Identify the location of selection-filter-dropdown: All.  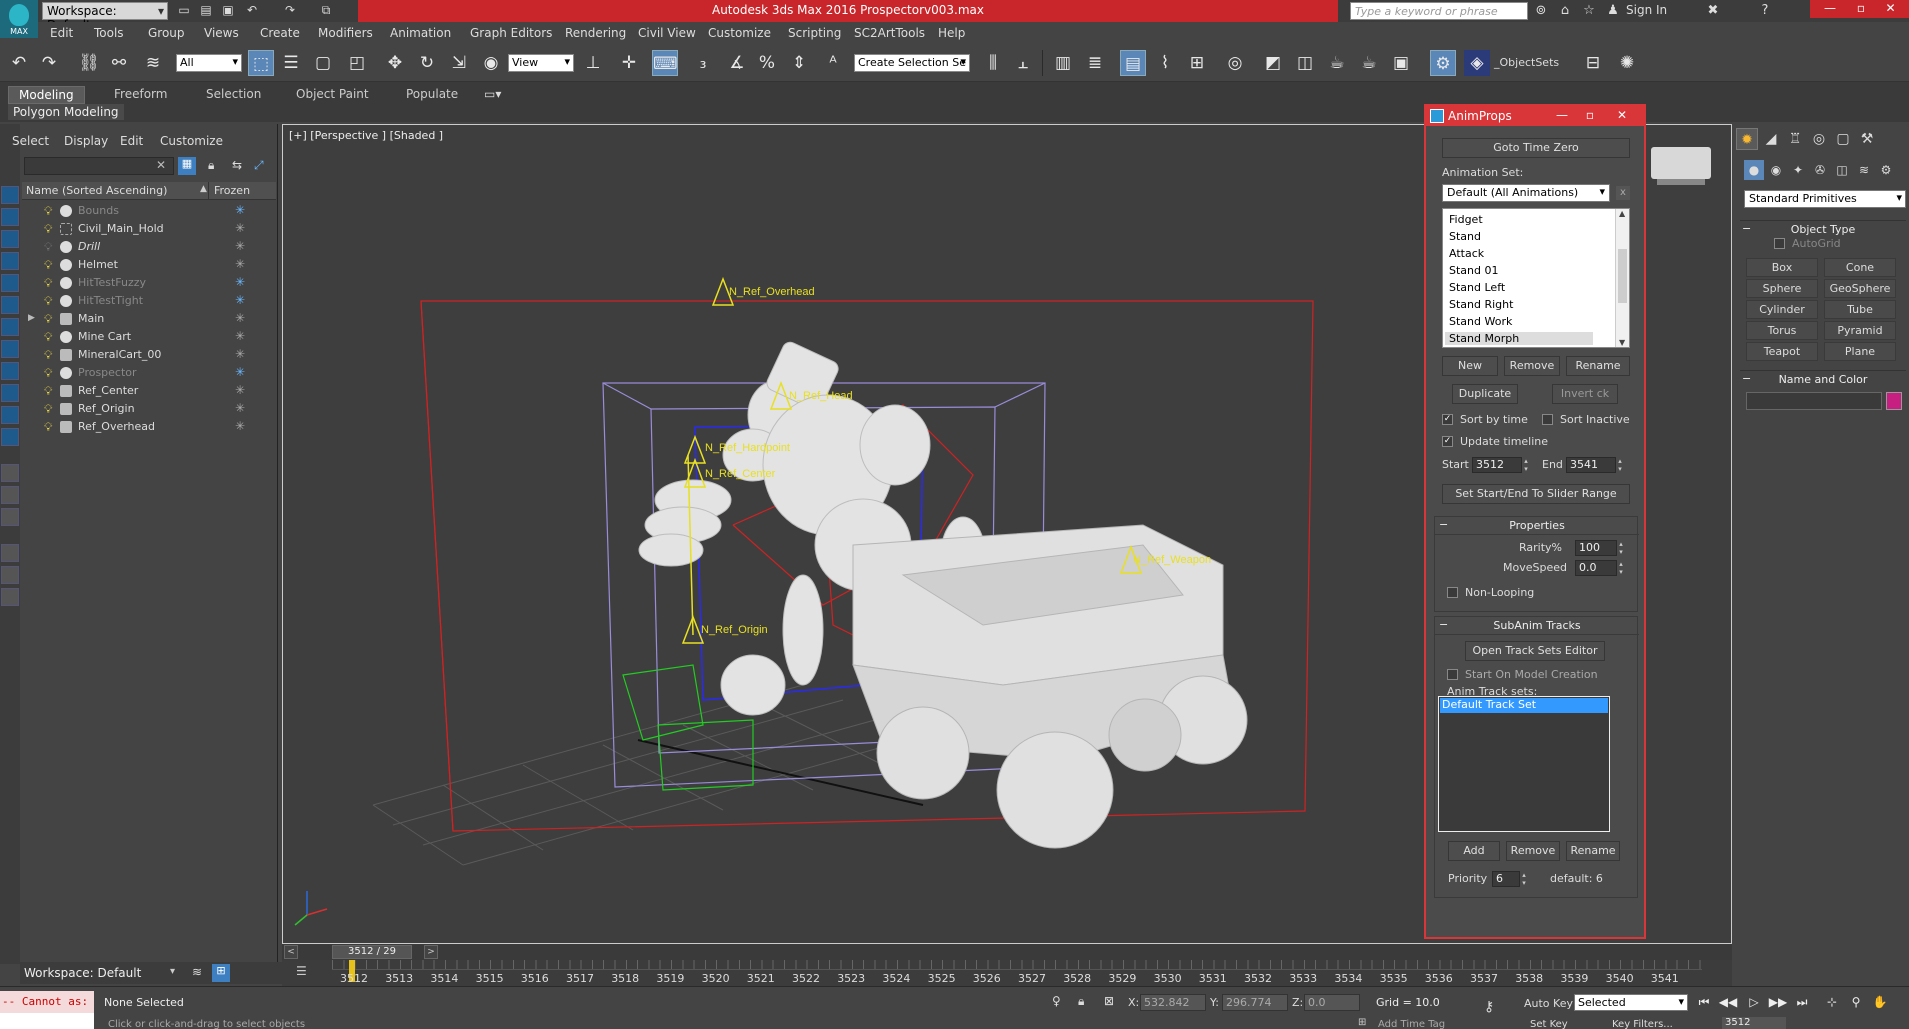
(209, 63).